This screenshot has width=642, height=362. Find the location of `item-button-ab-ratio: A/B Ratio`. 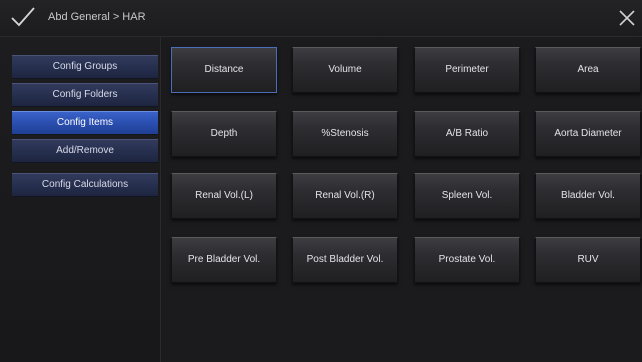

item-button-ab-ratio: A/B Ratio is located at coordinates (467, 134).